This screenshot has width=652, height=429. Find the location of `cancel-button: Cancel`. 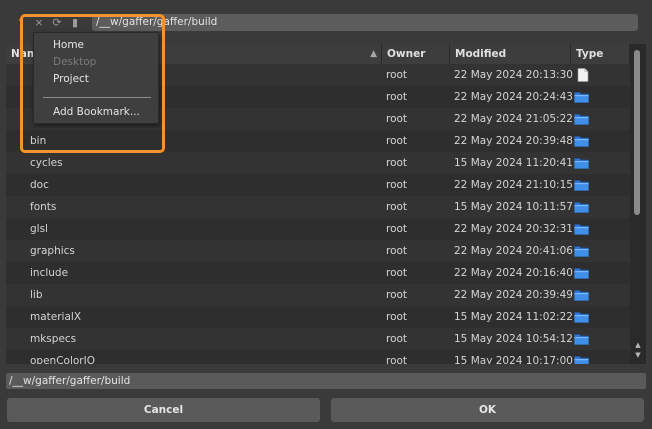

cancel-button: Cancel is located at coordinates (163, 410).